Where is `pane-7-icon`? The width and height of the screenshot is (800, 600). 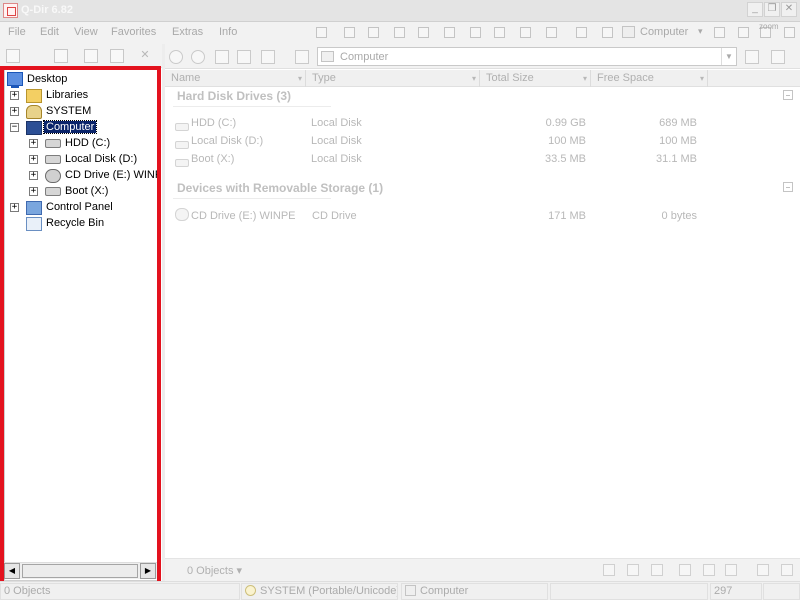
pane-7-icon is located at coordinates (499, 32).